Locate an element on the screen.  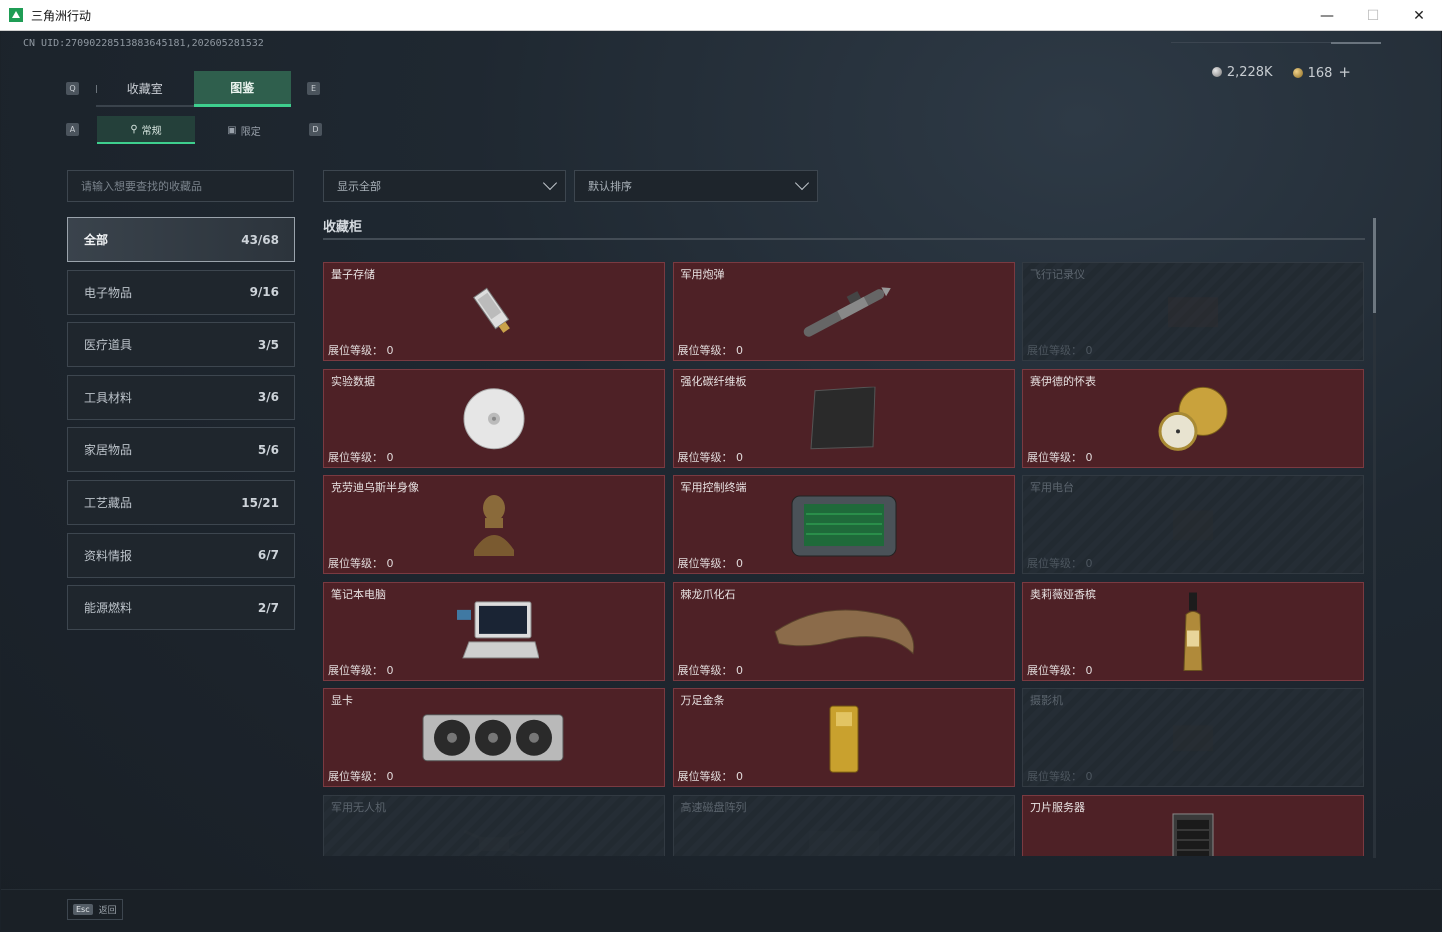
subtab-limited-label: 限定 is located at coordinates (250, 132).